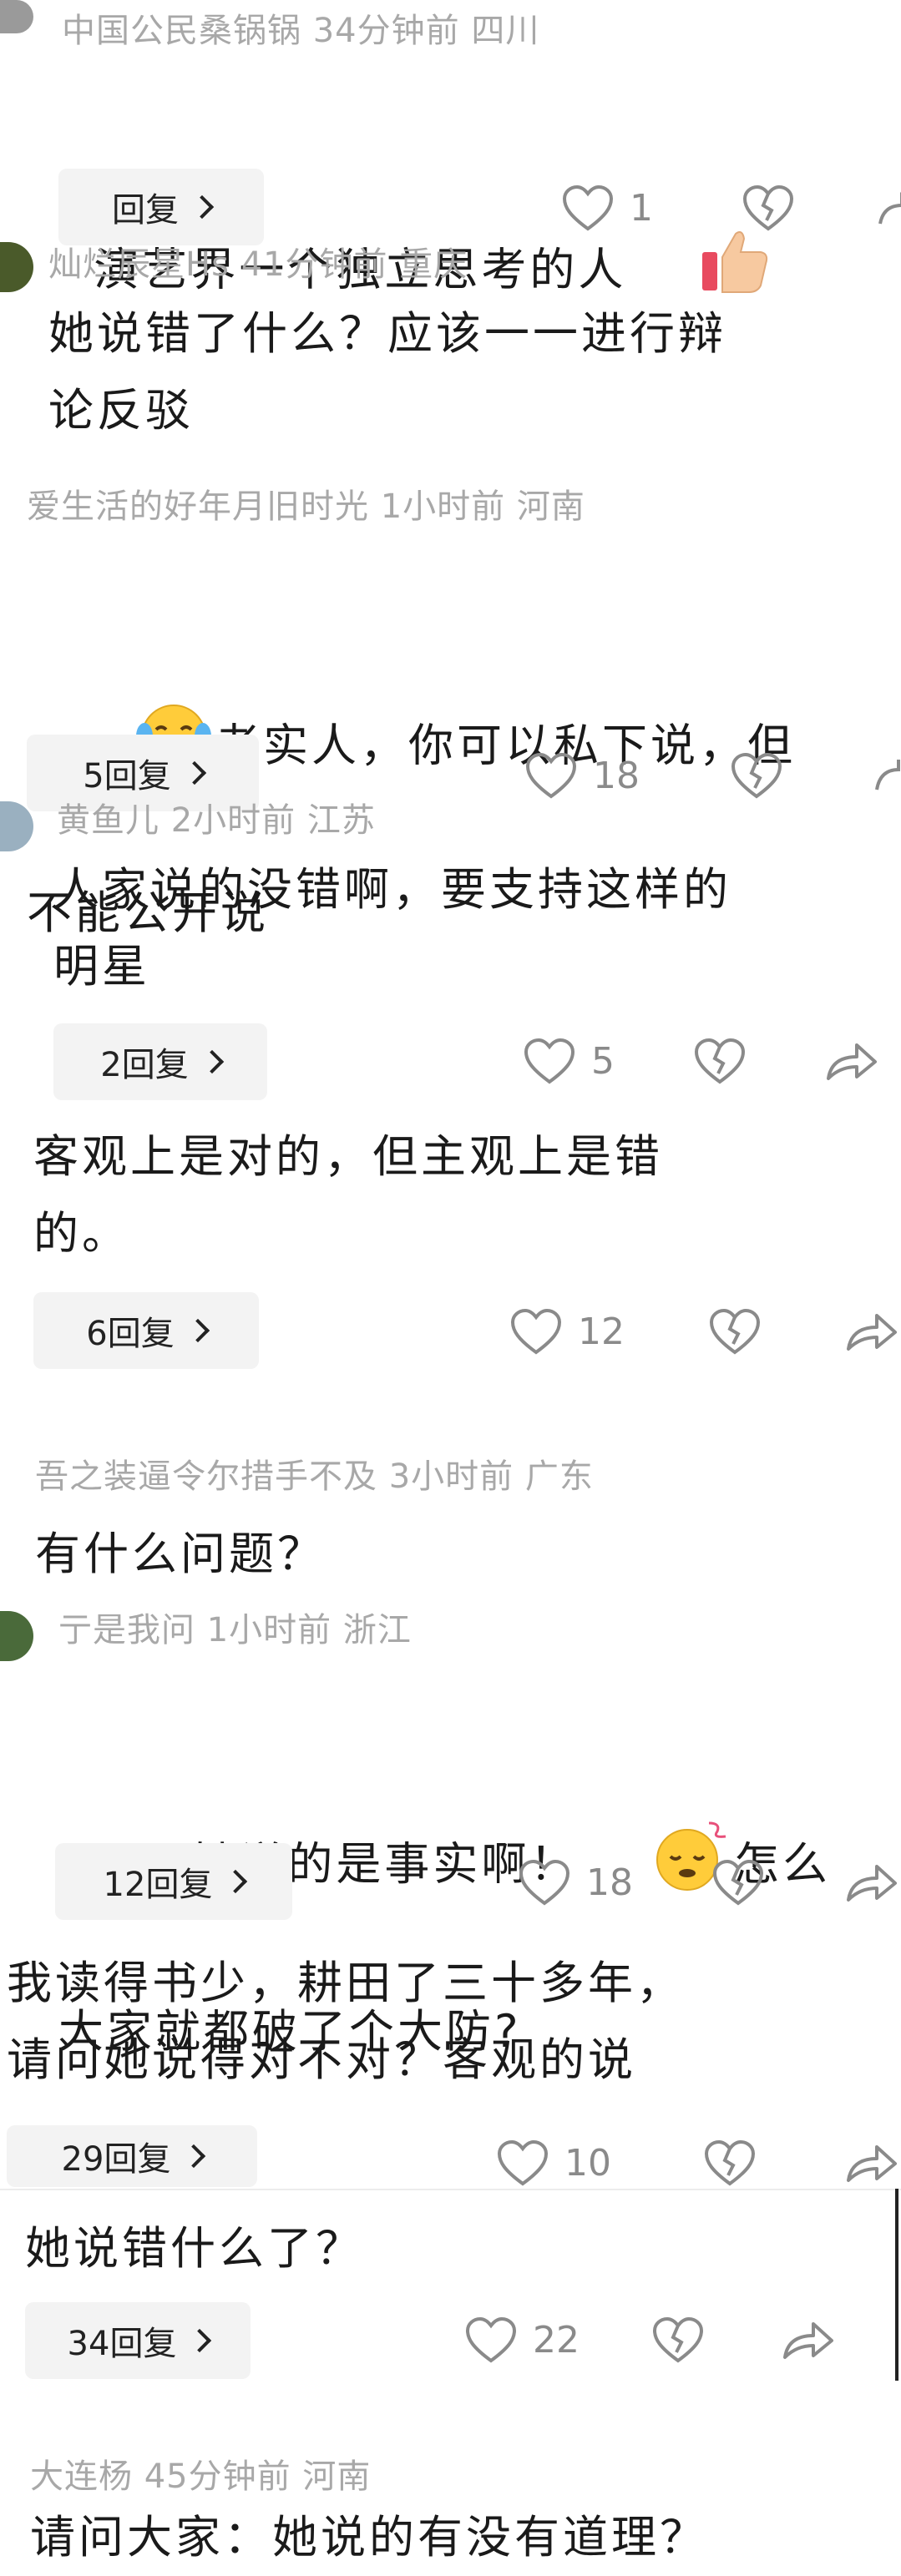 Image resolution: width=901 pixels, height=2576 pixels. I want to click on reply-count: 29回复, so click(116, 2159).